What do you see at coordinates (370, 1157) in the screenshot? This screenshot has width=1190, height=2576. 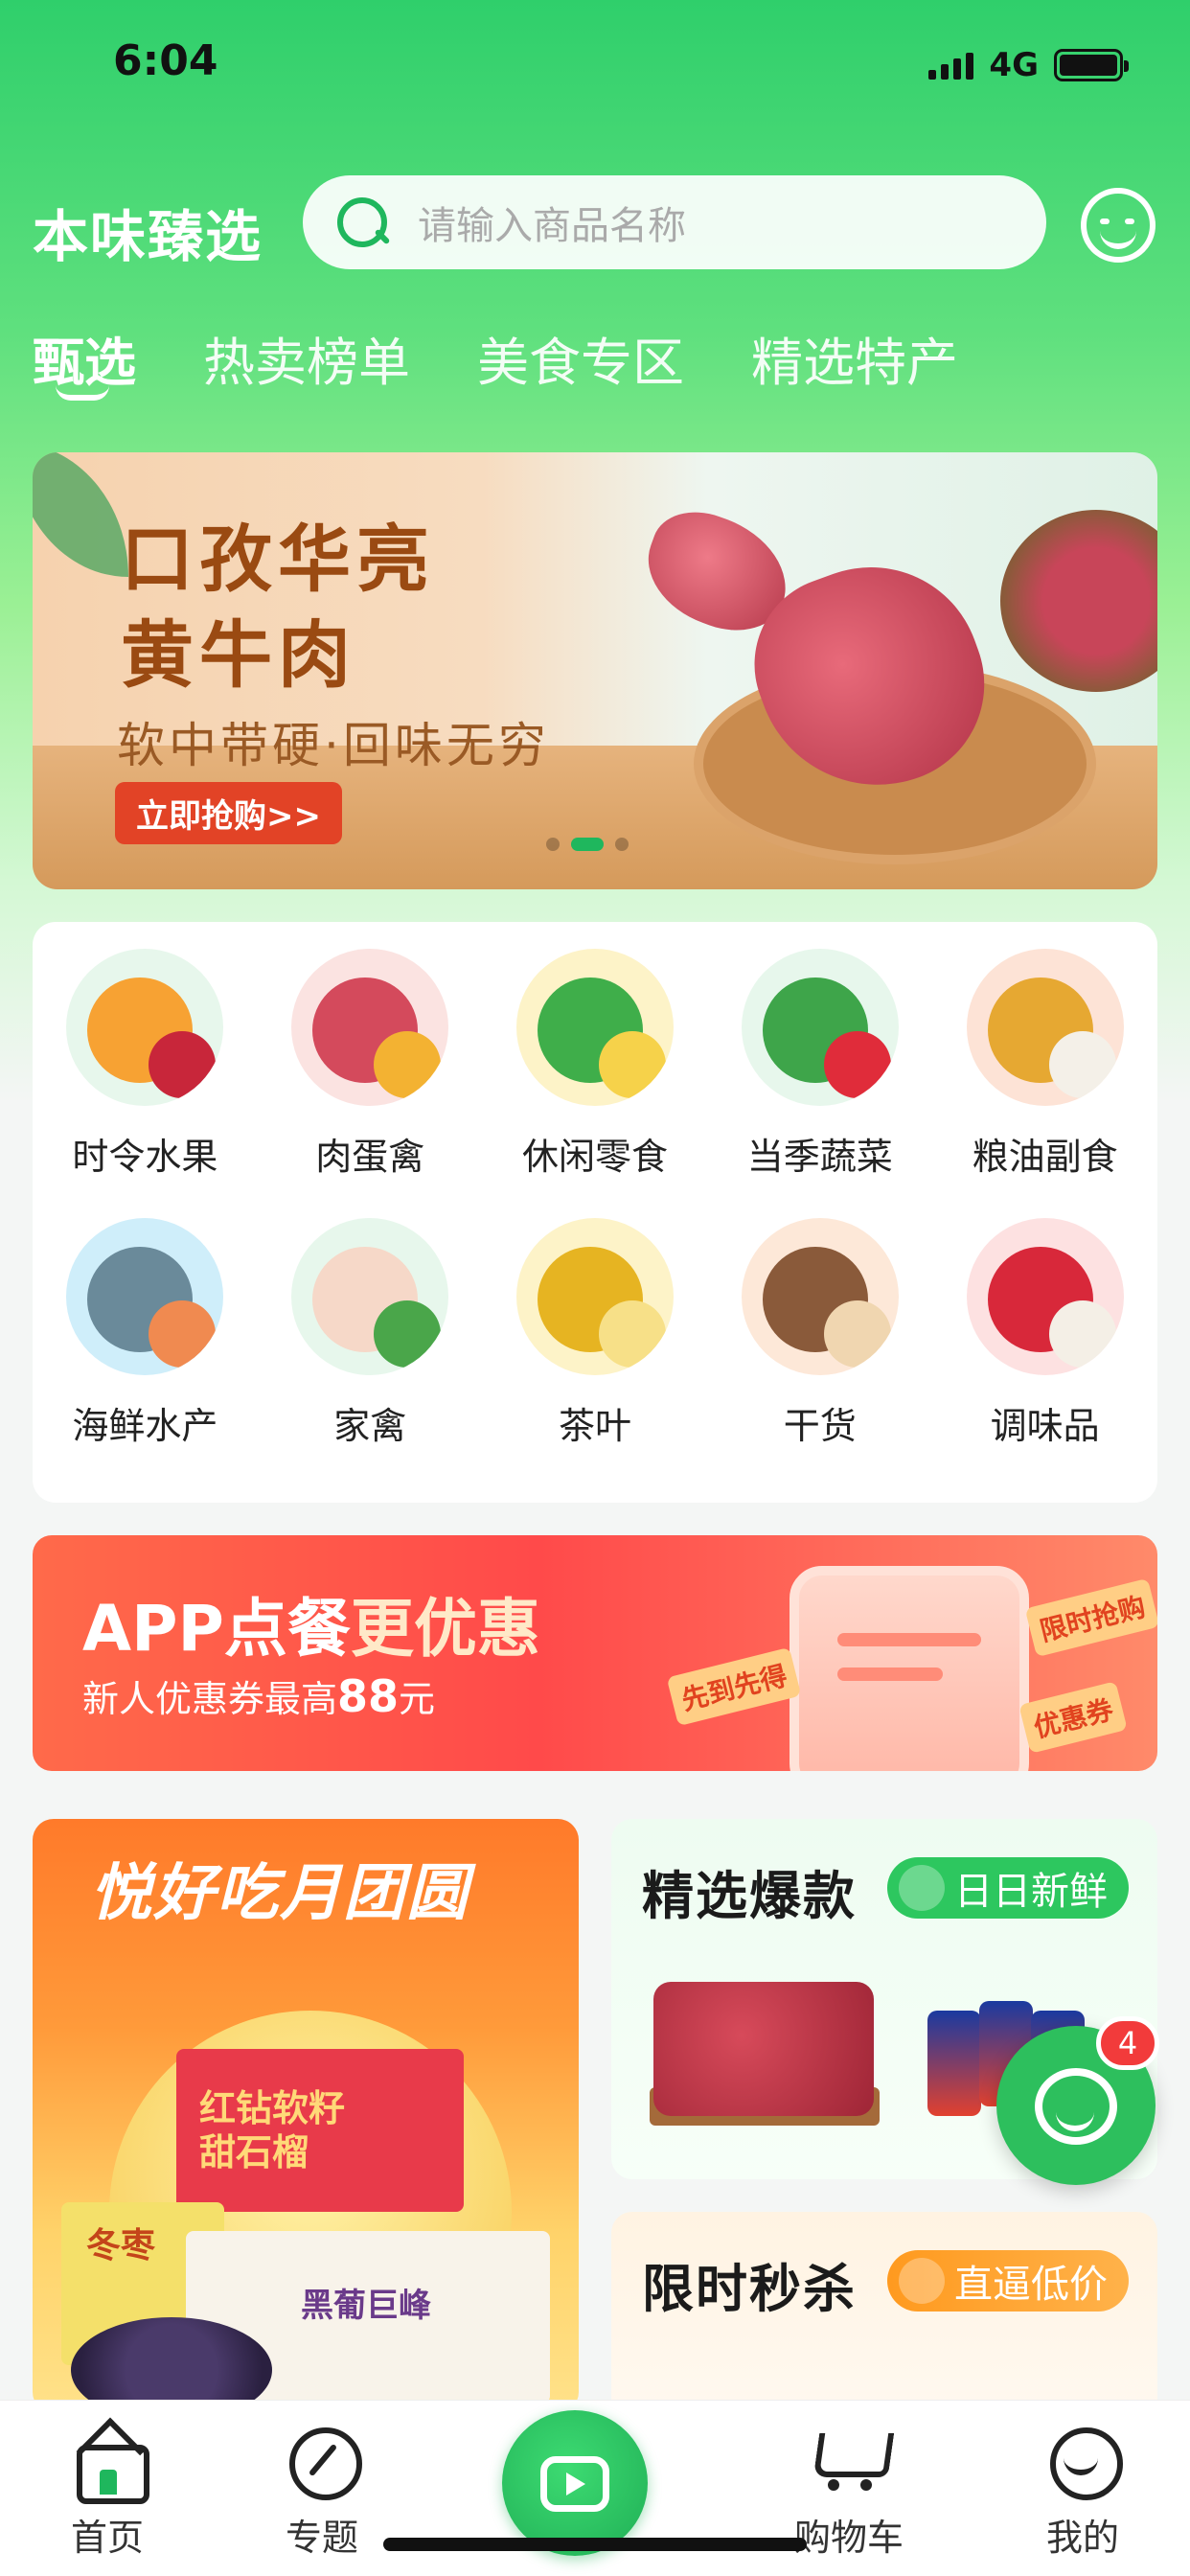 I see `category-label: 肉蛋禽` at bounding box center [370, 1157].